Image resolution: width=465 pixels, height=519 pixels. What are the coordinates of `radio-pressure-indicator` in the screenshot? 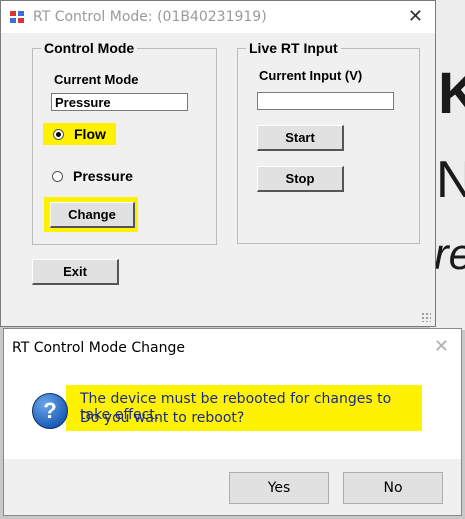 It's located at (57, 176).